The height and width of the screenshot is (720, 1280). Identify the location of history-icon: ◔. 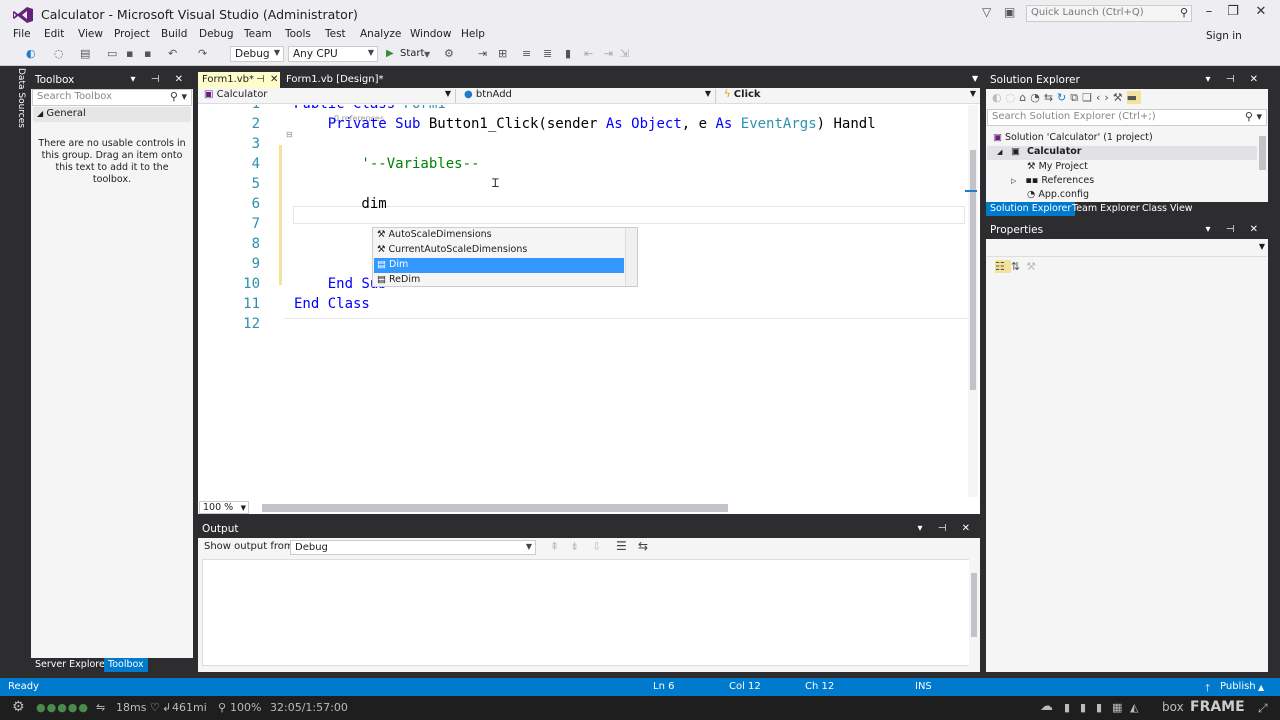
(1037, 97).